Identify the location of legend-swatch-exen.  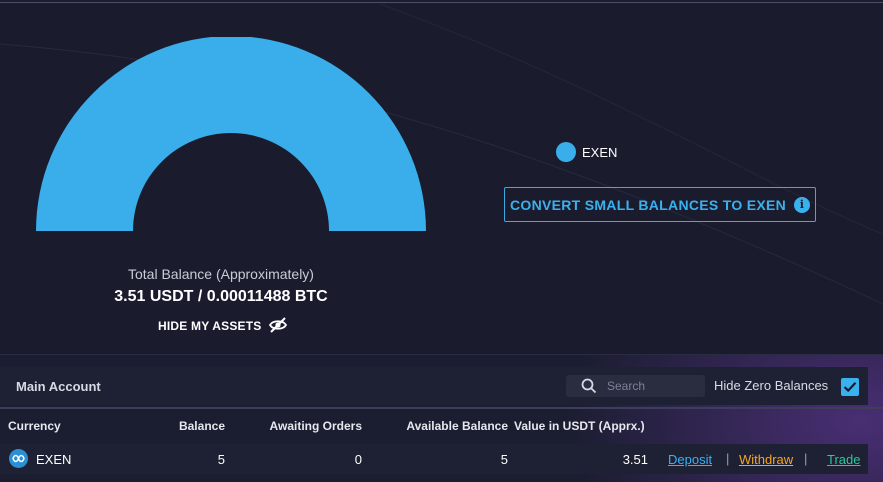
(566, 152).